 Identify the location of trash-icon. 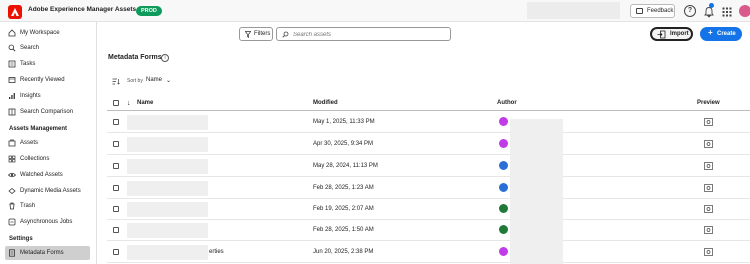
(12, 206).